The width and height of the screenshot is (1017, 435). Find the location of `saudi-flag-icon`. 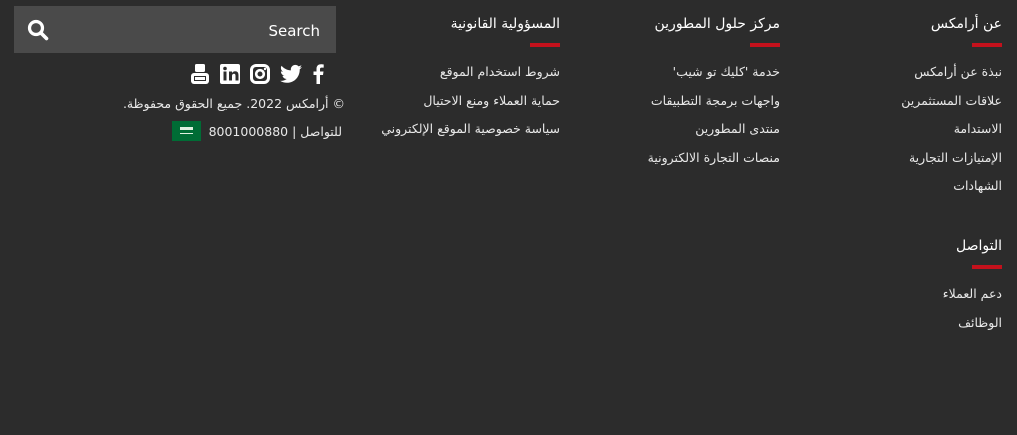

saudi-flag-icon is located at coordinates (186, 131).